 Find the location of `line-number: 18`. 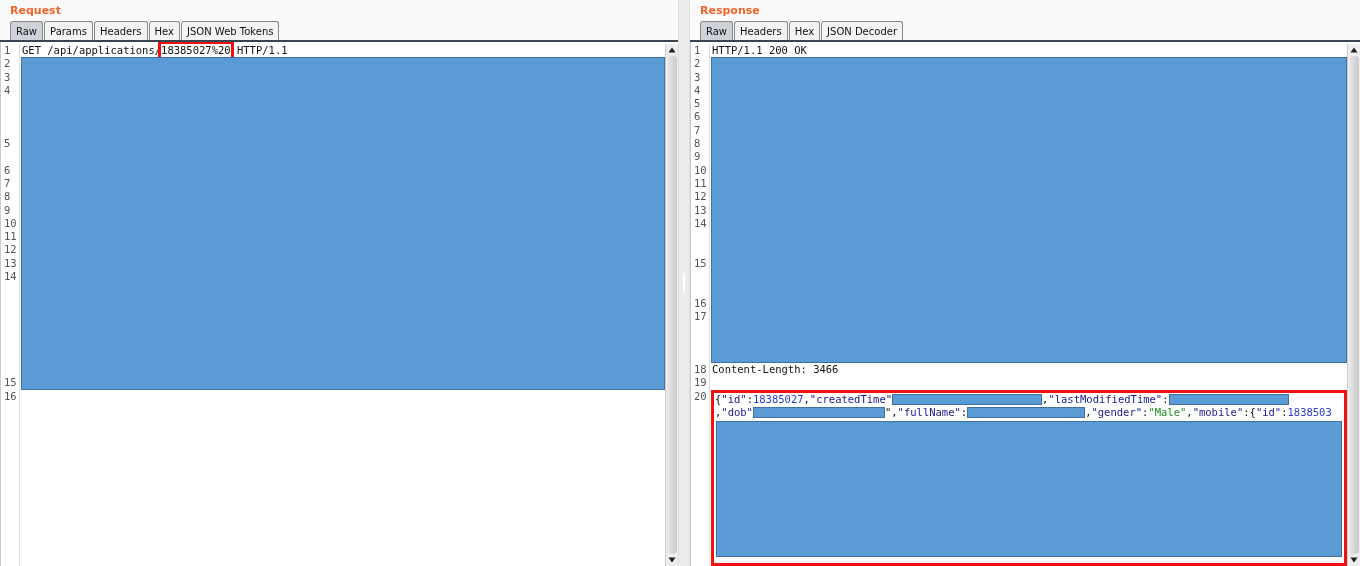

line-number: 18 is located at coordinates (700, 370).